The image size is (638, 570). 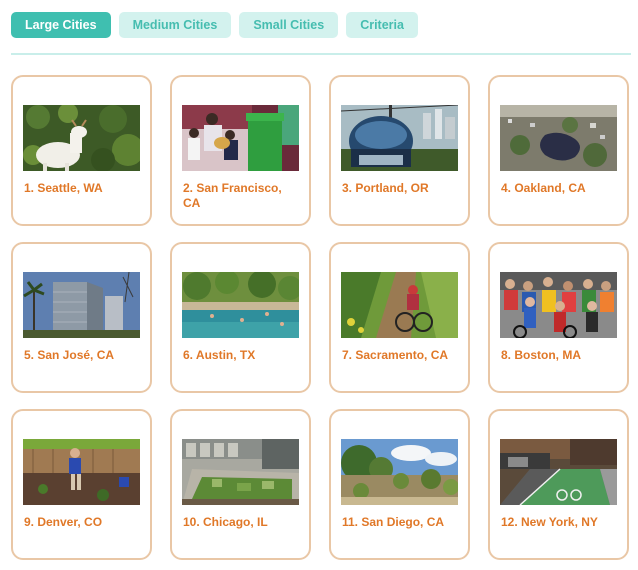 What do you see at coordinates (385, 188) in the screenshot?
I see `city-label: 3. Portland, OR` at bounding box center [385, 188].